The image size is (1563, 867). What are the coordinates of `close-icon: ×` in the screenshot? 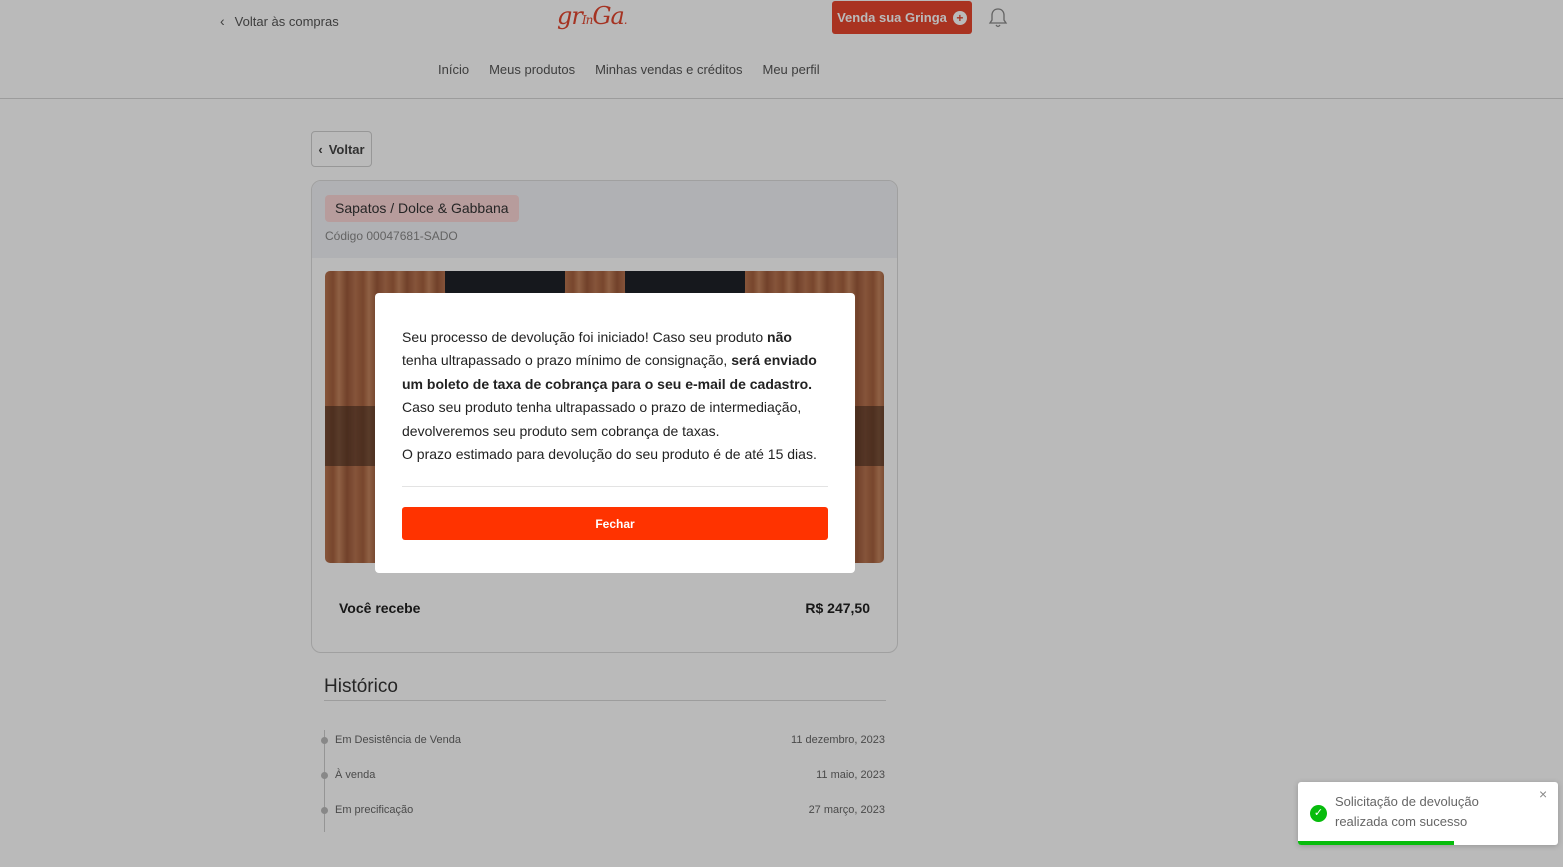 It's located at (1543, 794).